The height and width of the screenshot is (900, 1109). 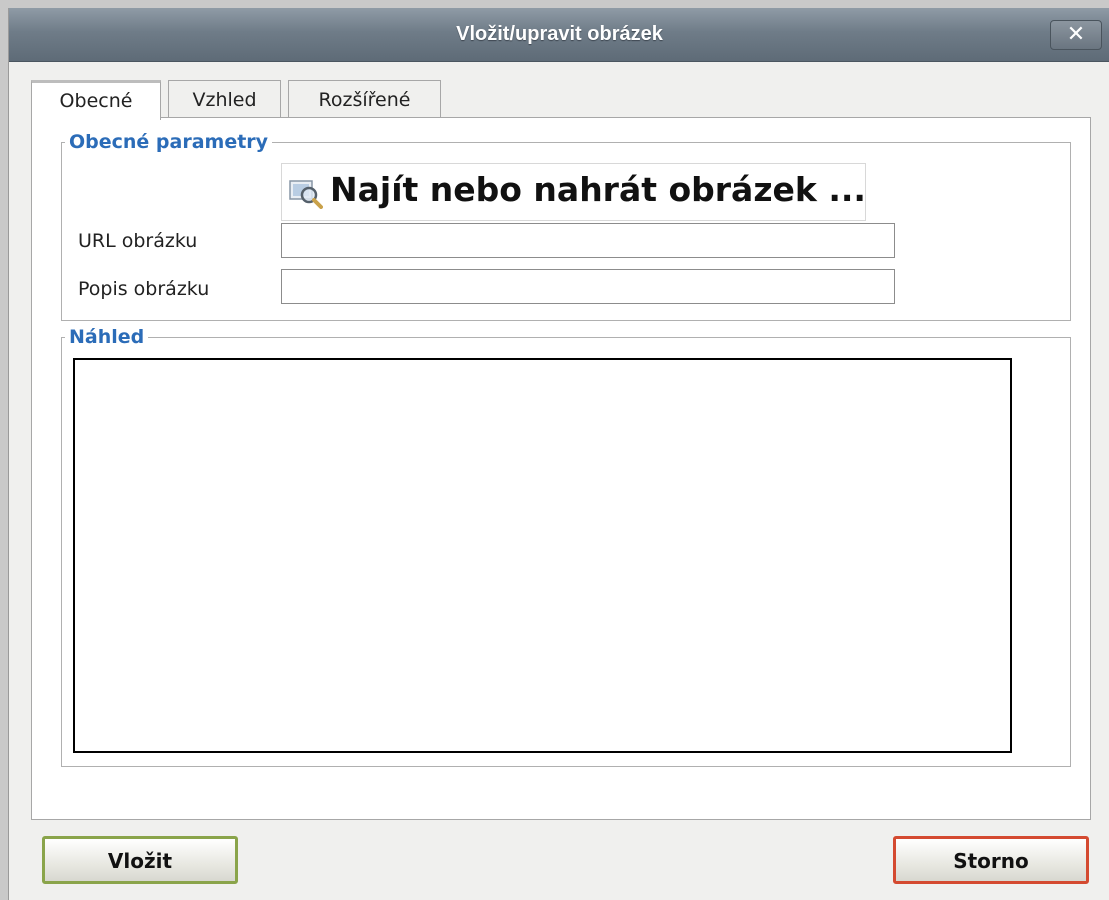 I want to click on dialog-title: Vložit/upravit obrázek, so click(x=559, y=34).